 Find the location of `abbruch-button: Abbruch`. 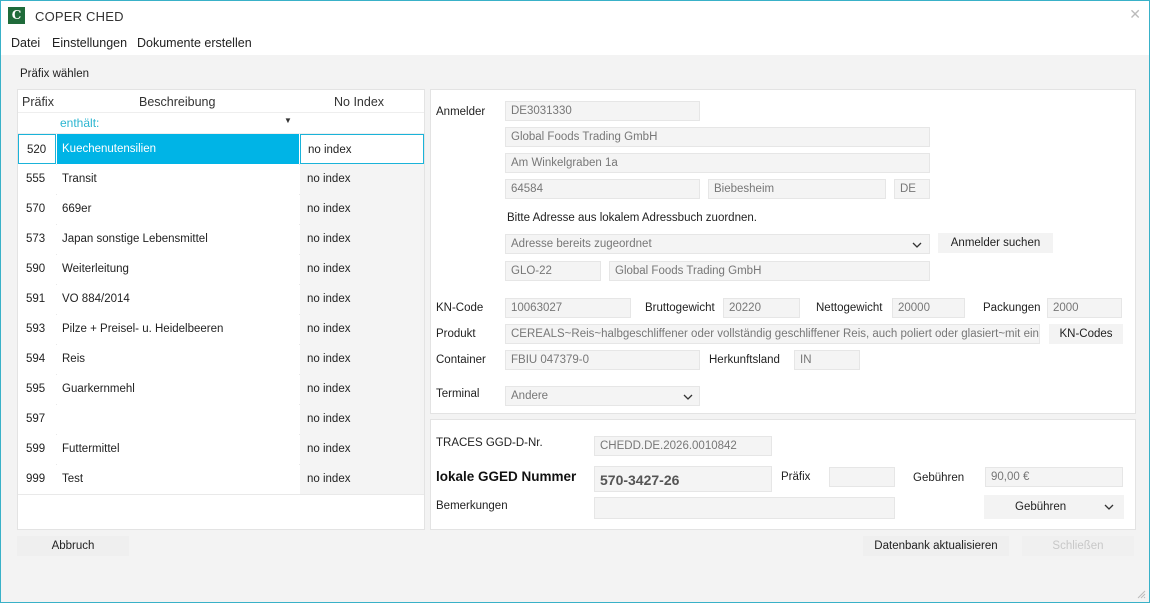

abbruch-button: Abbruch is located at coordinates (73, 546).